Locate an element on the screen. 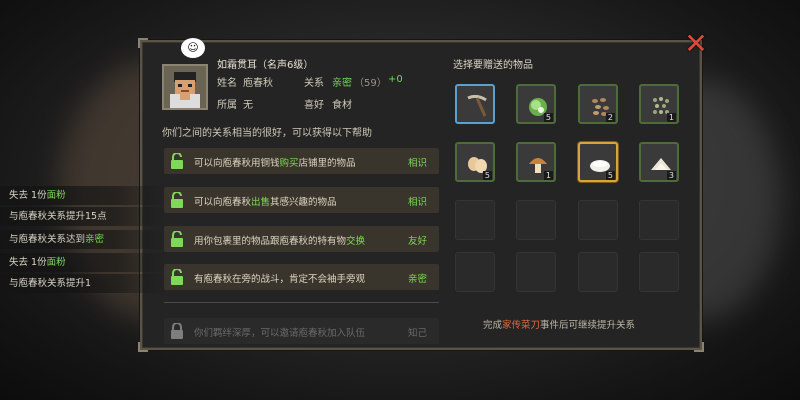 This screenshot has width=800, height=400. benefit-row-locked: 你们羁绊深厚，可以邀请庖春秋加入队伍 知己 is located at coordinates (301, 331).